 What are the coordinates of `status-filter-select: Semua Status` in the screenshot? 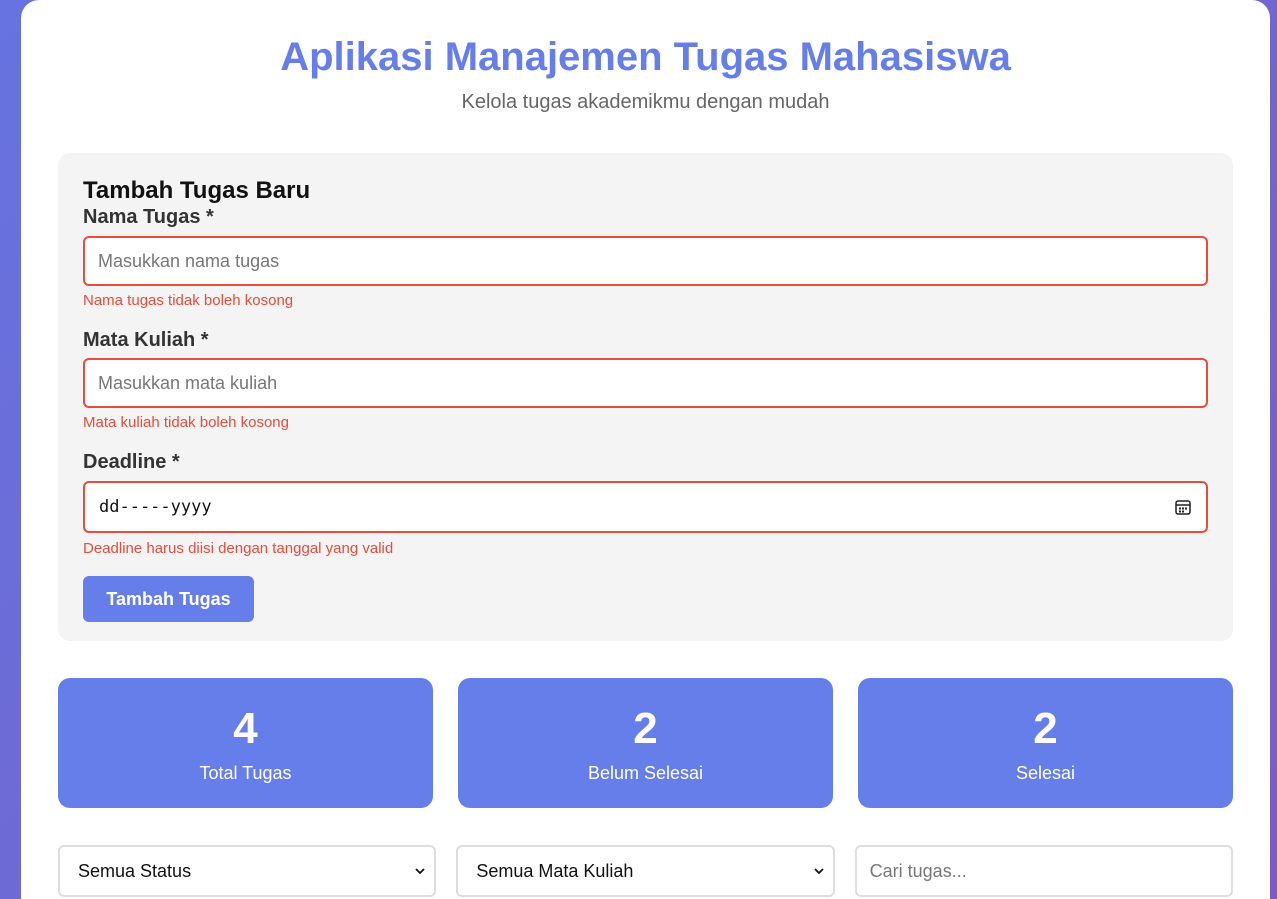 It's located at (247, 871).